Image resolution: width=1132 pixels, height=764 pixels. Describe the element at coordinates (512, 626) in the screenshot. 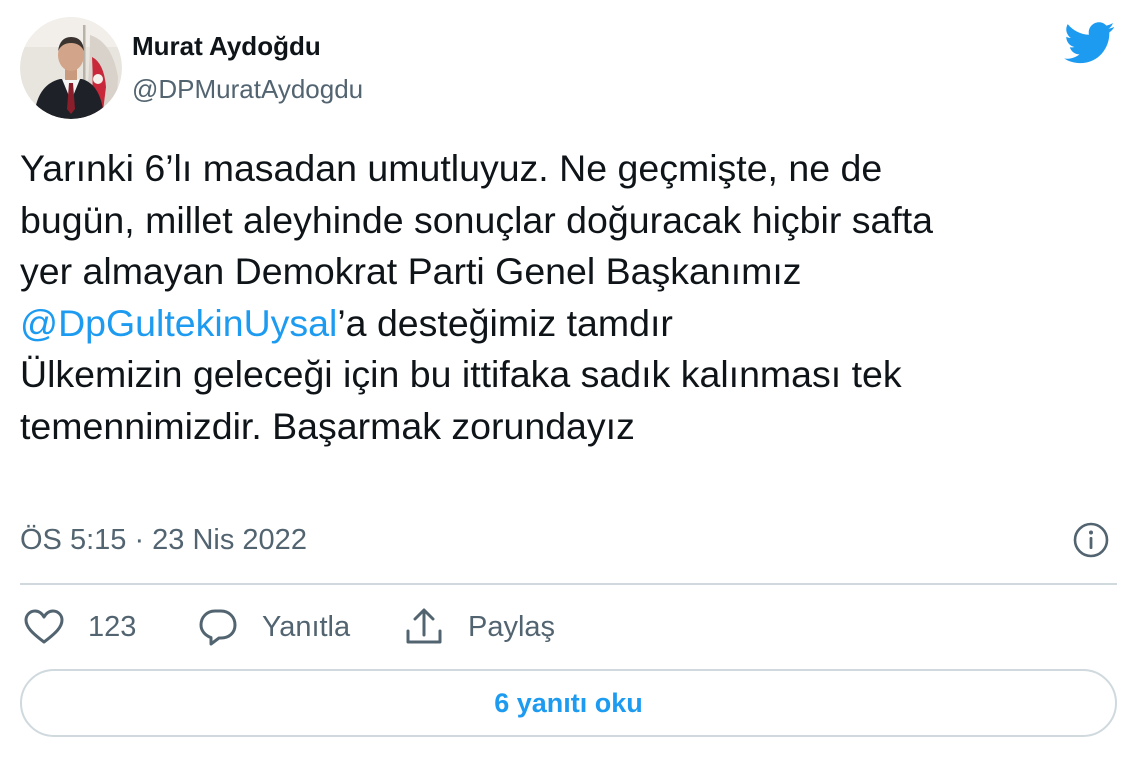

I see `share-label: Paylaş` at that location.